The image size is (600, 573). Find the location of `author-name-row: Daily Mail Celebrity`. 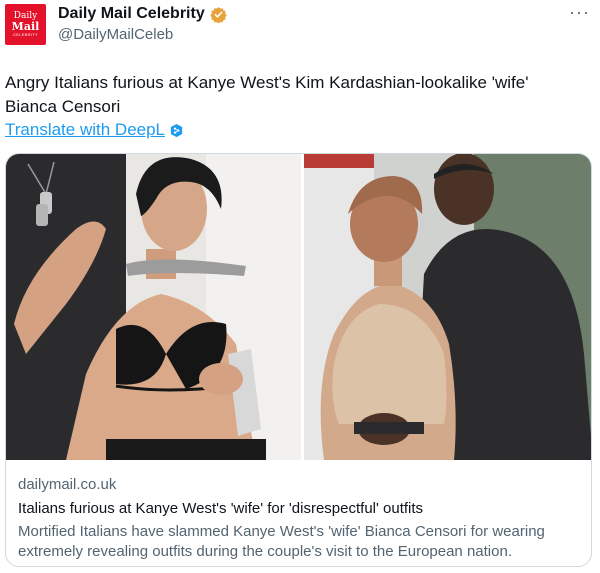

author-name-row: Daily Mail Celebrity is located at coordinates (142, 14).